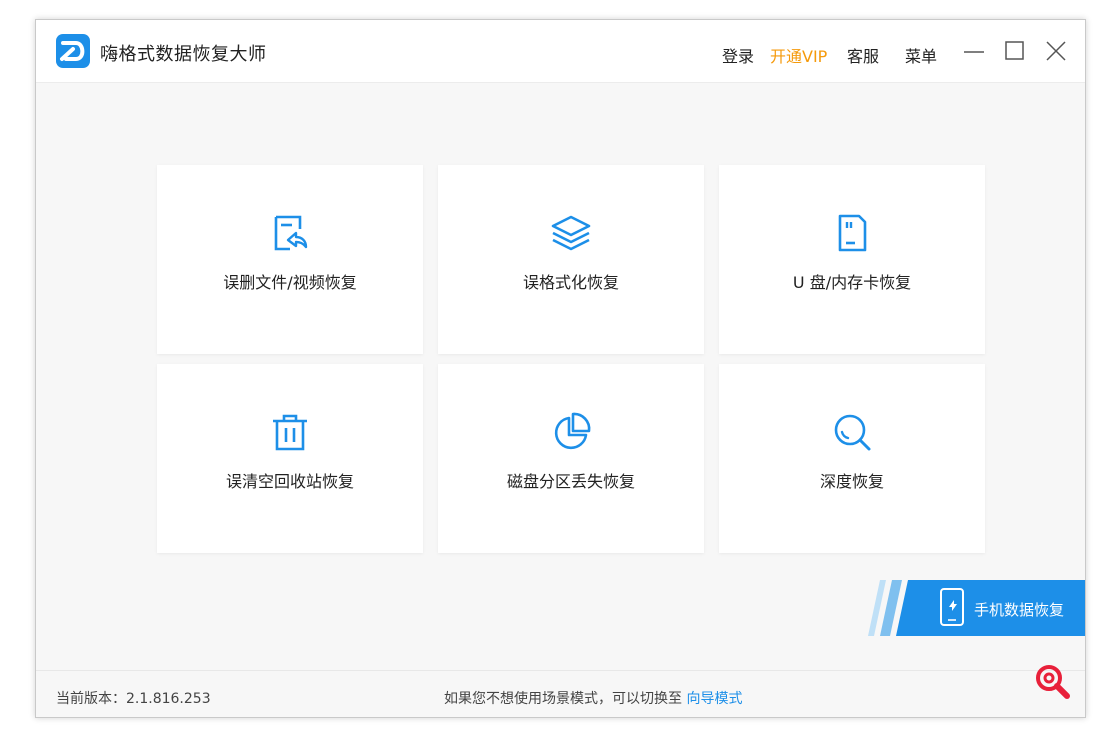 This screenshot has height=736, width=1120. I want to click on version-text: 当前版本：2.1.816.253, so click(133, 699).